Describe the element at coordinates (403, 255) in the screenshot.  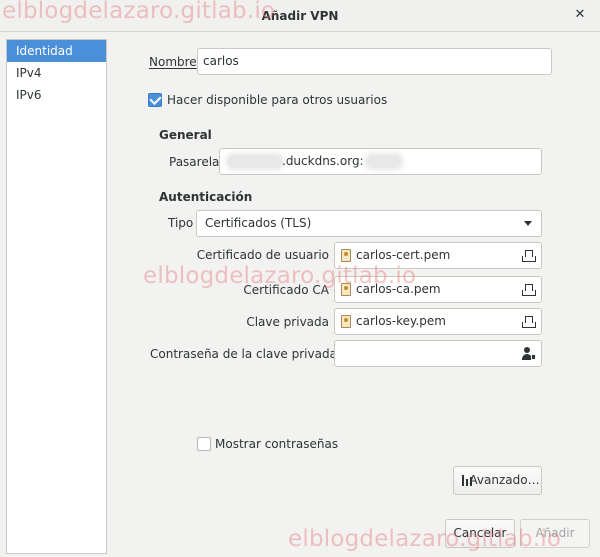
I see `user-cert-filename: carlos-cert.pem` at that location.